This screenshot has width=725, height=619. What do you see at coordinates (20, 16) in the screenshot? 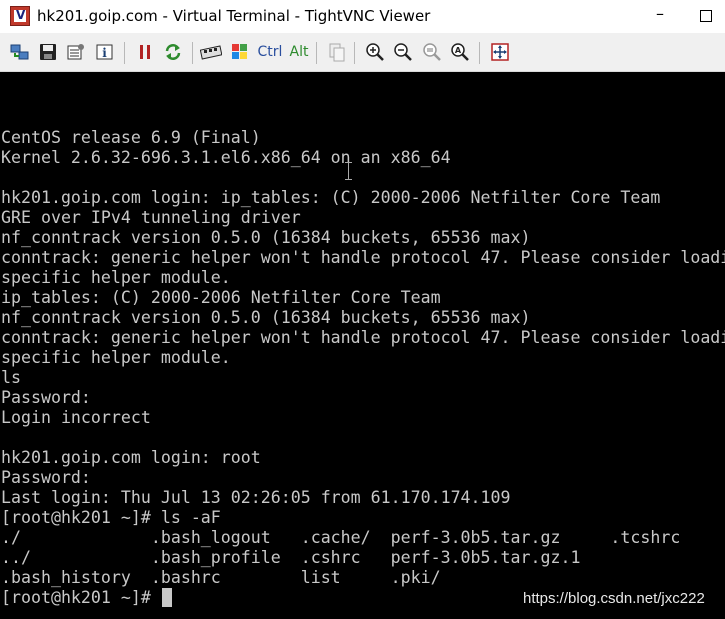
I see `vnc-app-icon` at bounding box center [20, 16].